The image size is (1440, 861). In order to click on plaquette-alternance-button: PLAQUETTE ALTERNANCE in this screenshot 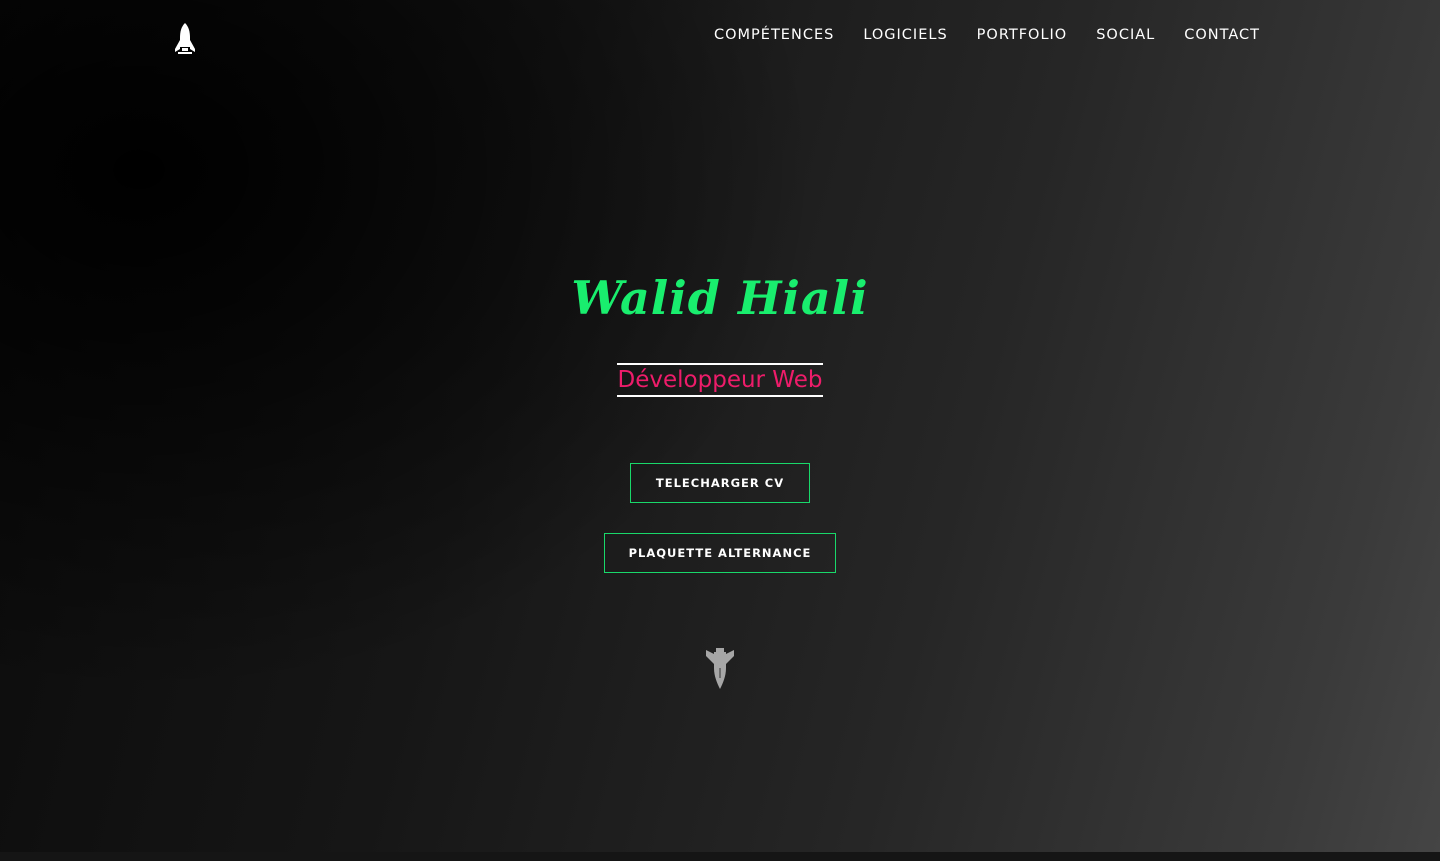, I will do `click(720, 553)`.